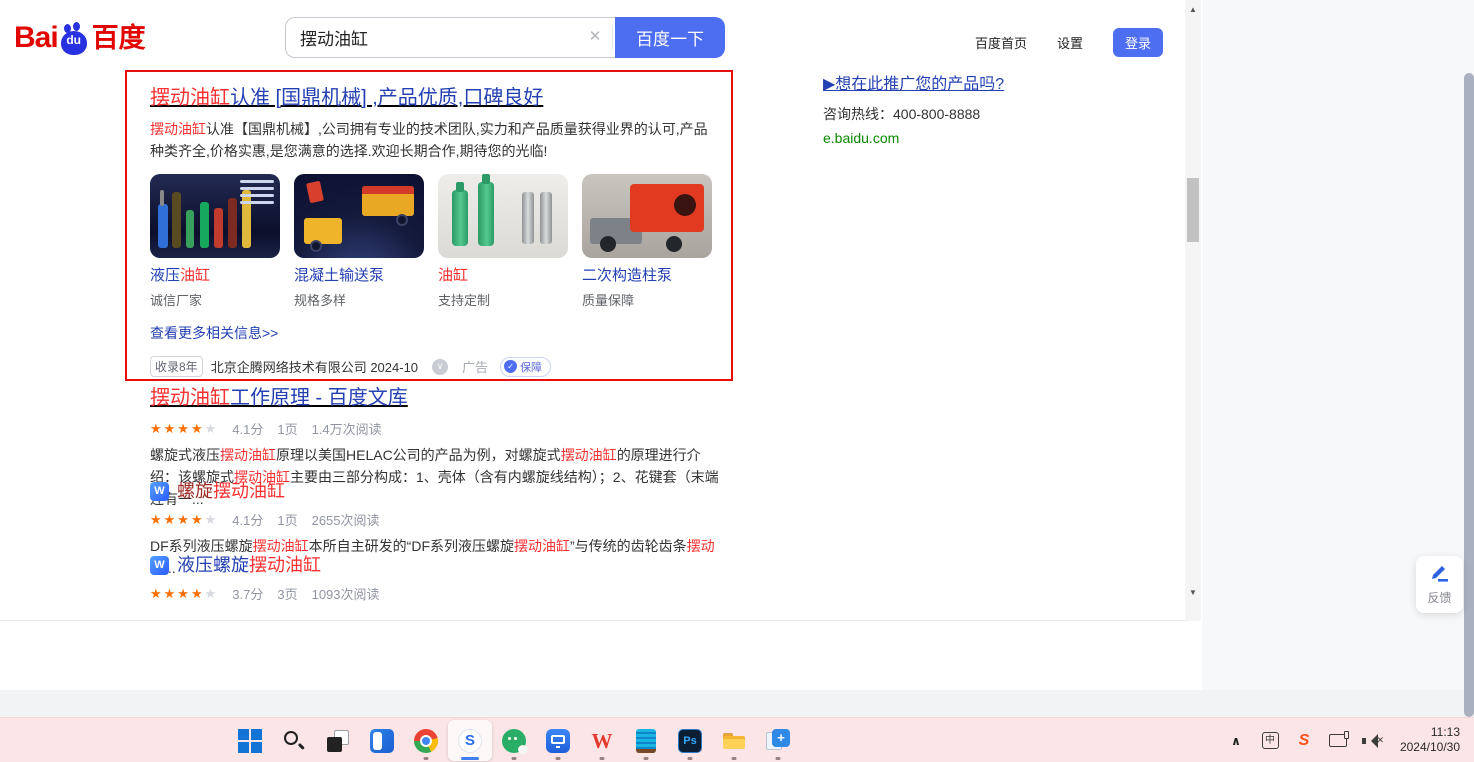  I want to click on product-card-concrete-pump: 混凝土输送泵 规格多样, so click(359, 241).